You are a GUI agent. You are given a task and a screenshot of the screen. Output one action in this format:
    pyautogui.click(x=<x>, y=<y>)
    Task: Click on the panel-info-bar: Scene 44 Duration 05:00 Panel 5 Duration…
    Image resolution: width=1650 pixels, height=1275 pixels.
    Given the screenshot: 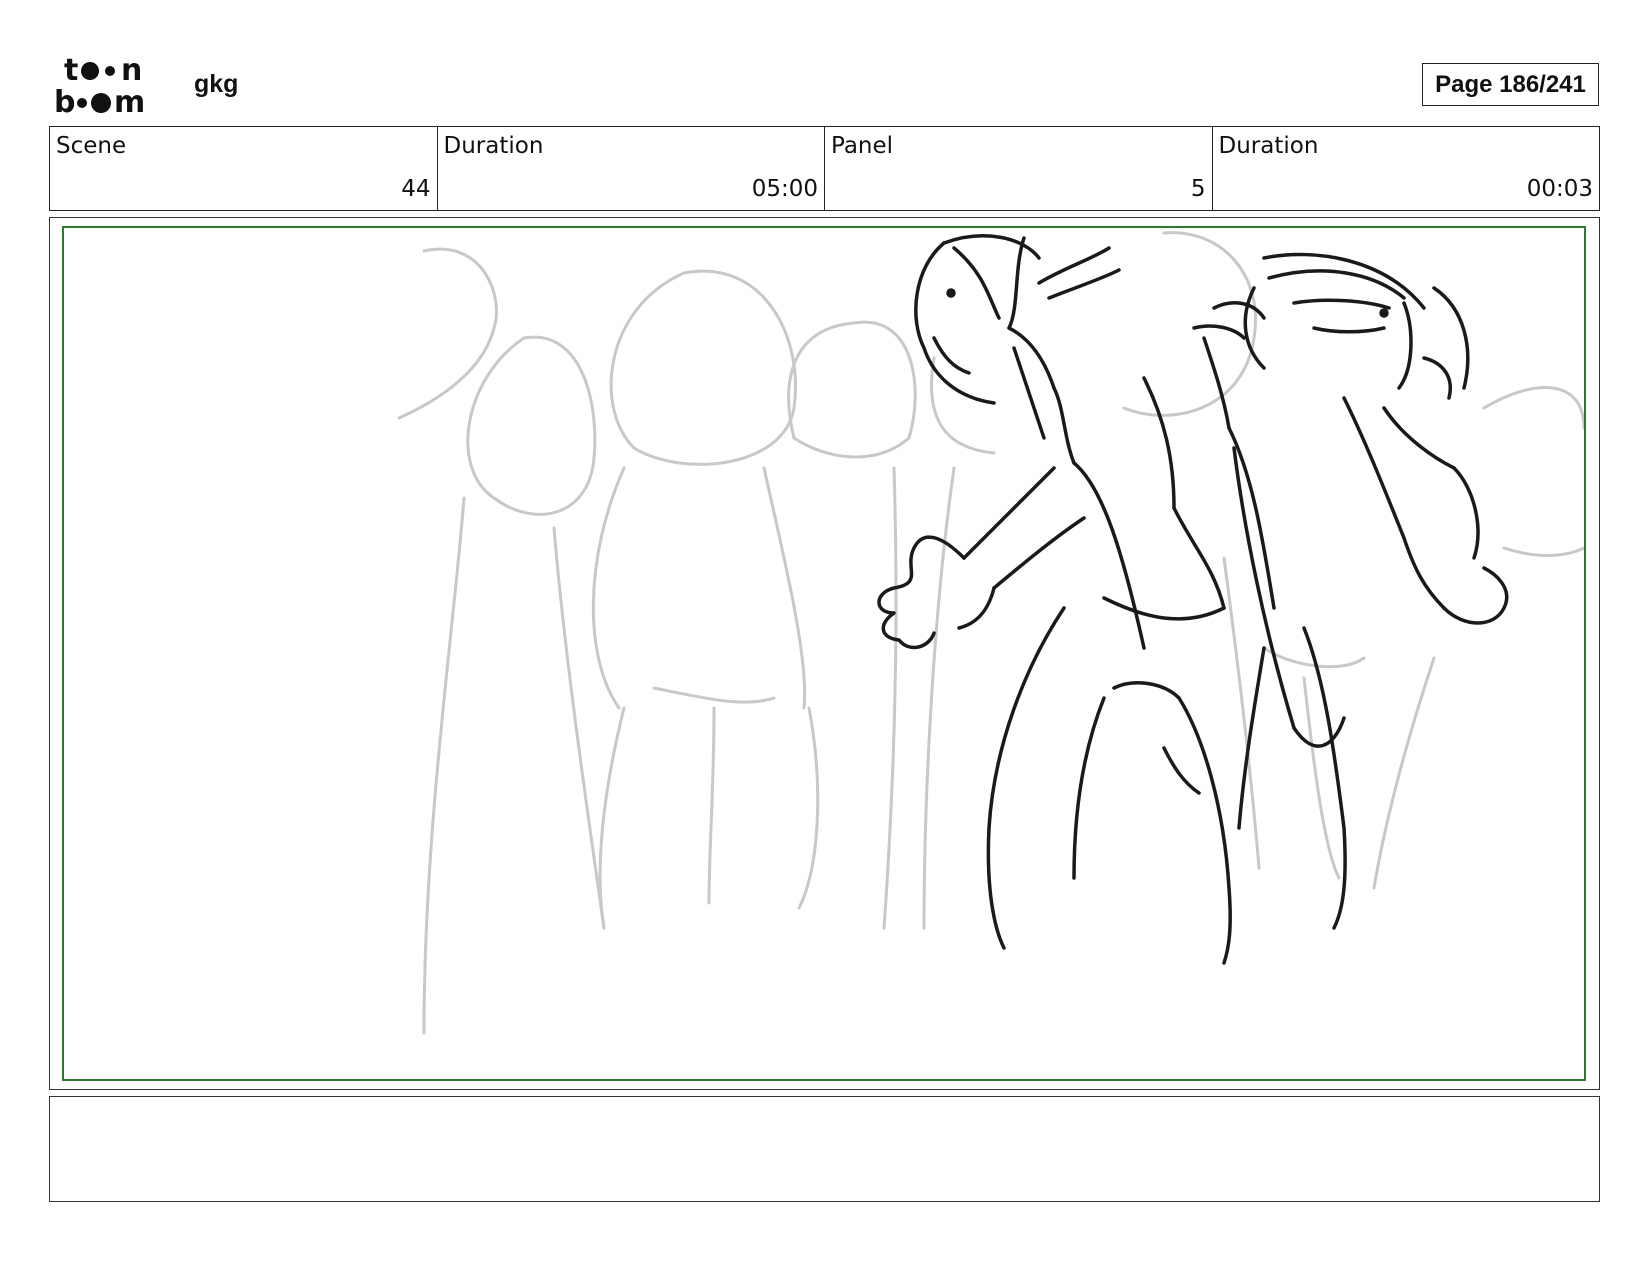 What is the action you would take?
    pyautogui.click(x=824, y=168)
    